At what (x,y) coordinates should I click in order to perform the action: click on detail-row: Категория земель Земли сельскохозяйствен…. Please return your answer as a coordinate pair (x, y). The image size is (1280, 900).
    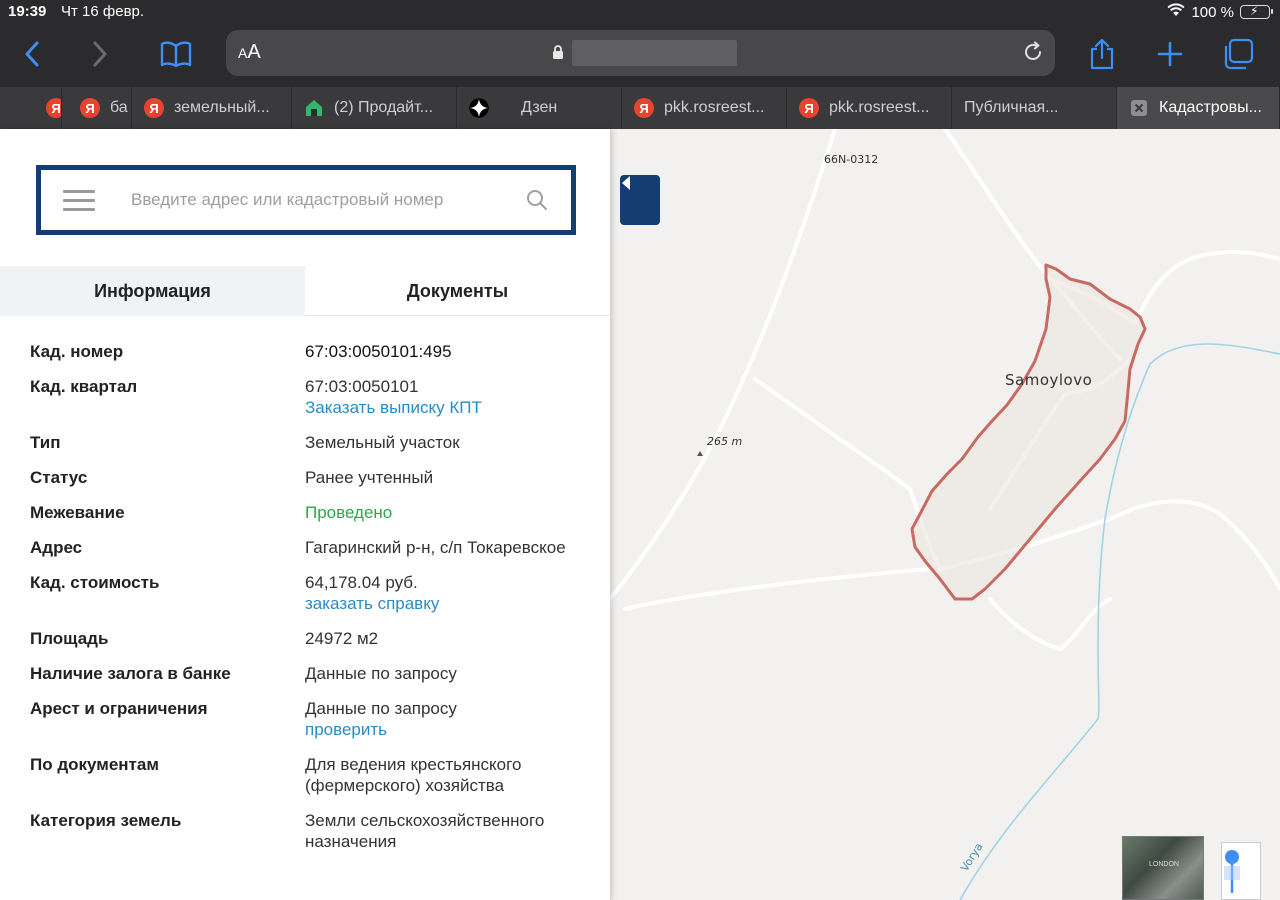
    Looking at the image, I should click on (310, 831).